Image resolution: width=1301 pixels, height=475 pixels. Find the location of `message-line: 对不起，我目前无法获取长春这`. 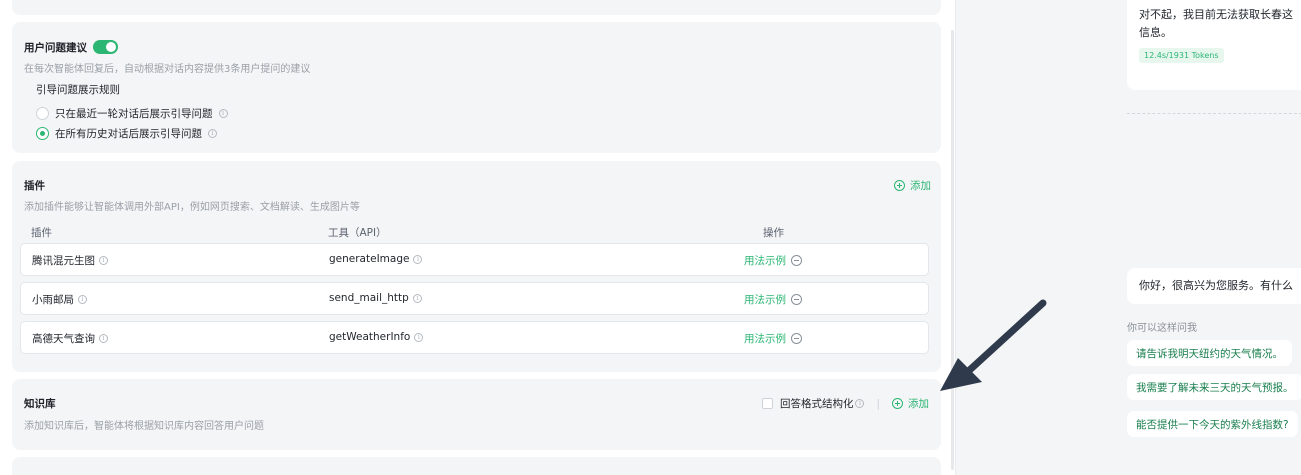

message-line: 对不起，我目前无法获取长春这 is located at coordinates (1216, 14).